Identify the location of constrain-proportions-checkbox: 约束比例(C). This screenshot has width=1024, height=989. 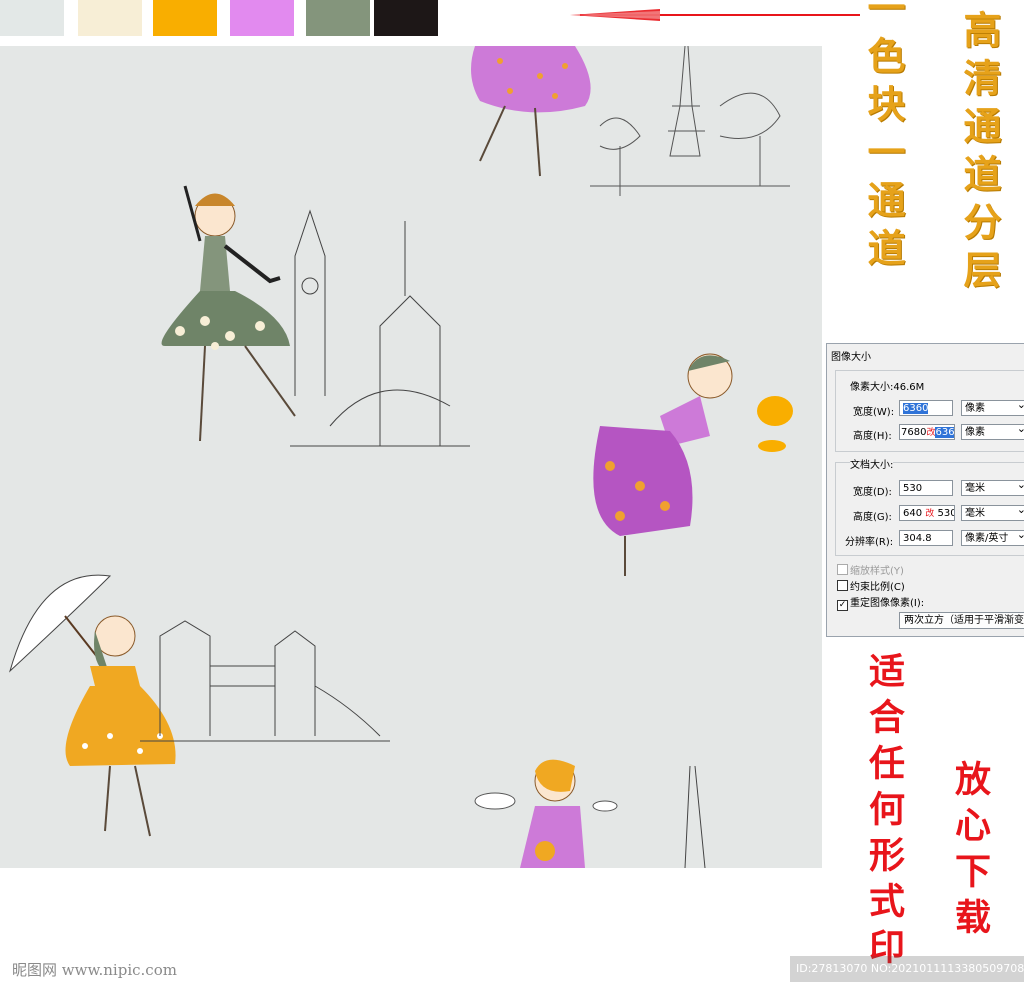
(871, 585).